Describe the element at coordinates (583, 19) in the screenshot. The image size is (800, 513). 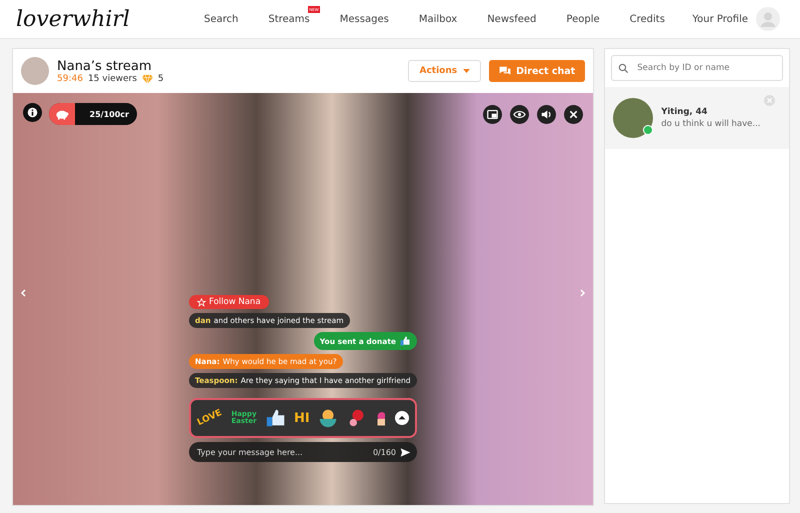
I see `nav-link: People` at that location.